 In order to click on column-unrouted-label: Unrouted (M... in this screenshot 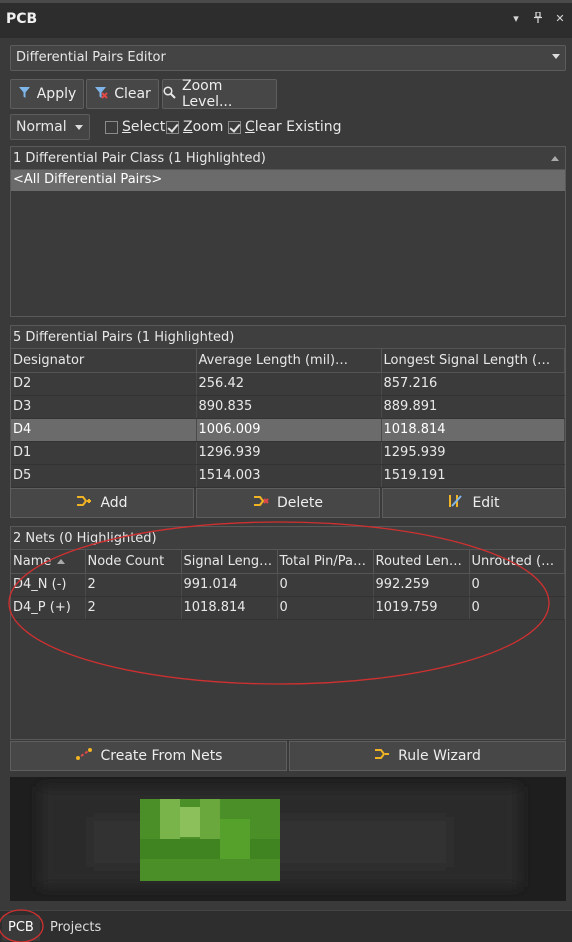, I will do `click(518, 561)`.